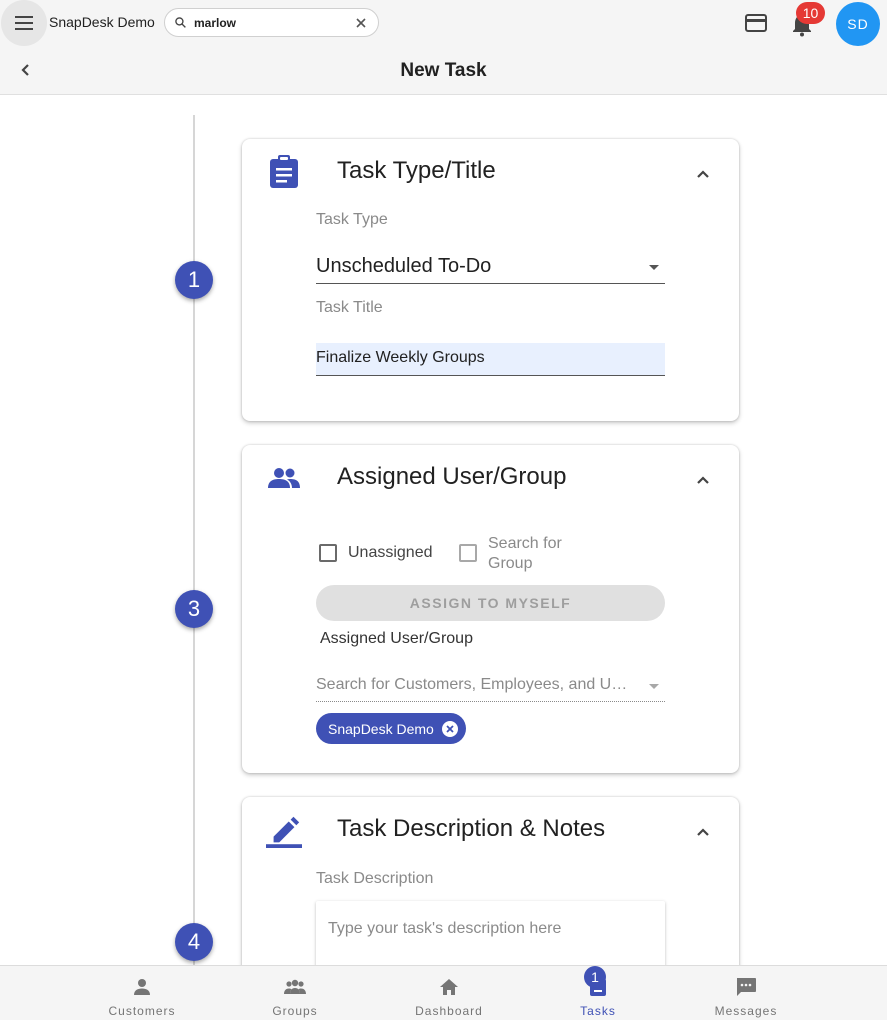  I want to click on pencil-icon, so click(284, 832).